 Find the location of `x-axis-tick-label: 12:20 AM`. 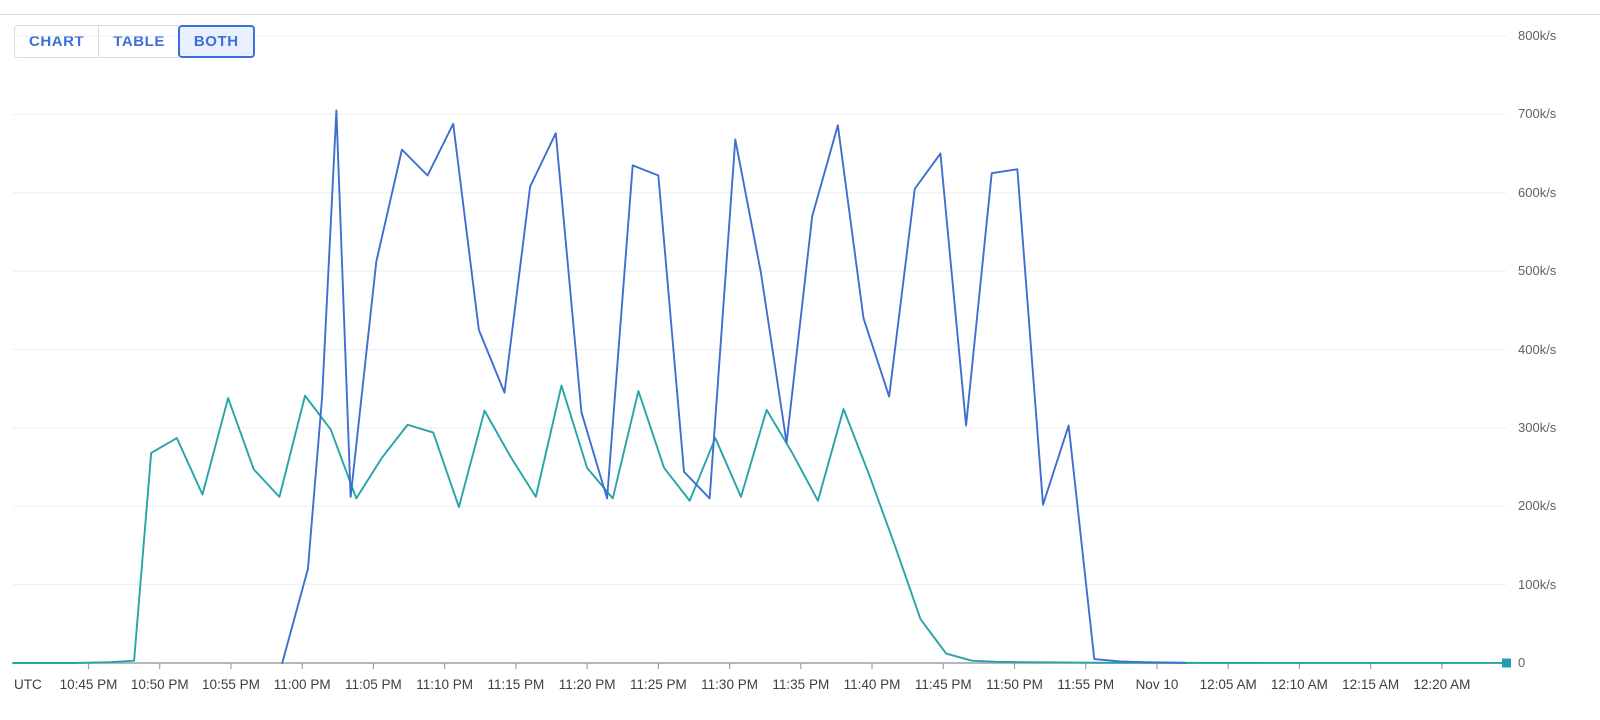

x-axis-tick-label: 12:20 AM is located at coordinates (1442, 684).